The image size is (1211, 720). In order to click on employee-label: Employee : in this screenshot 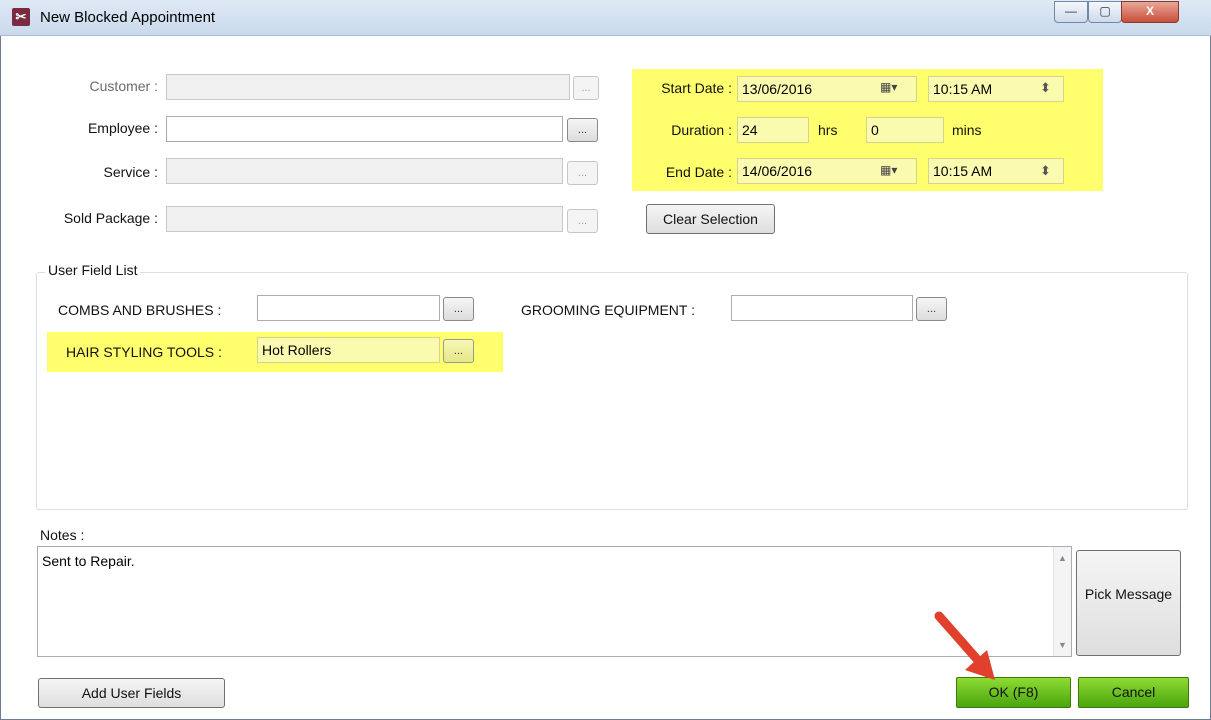, I will do `click(122, 128)`.